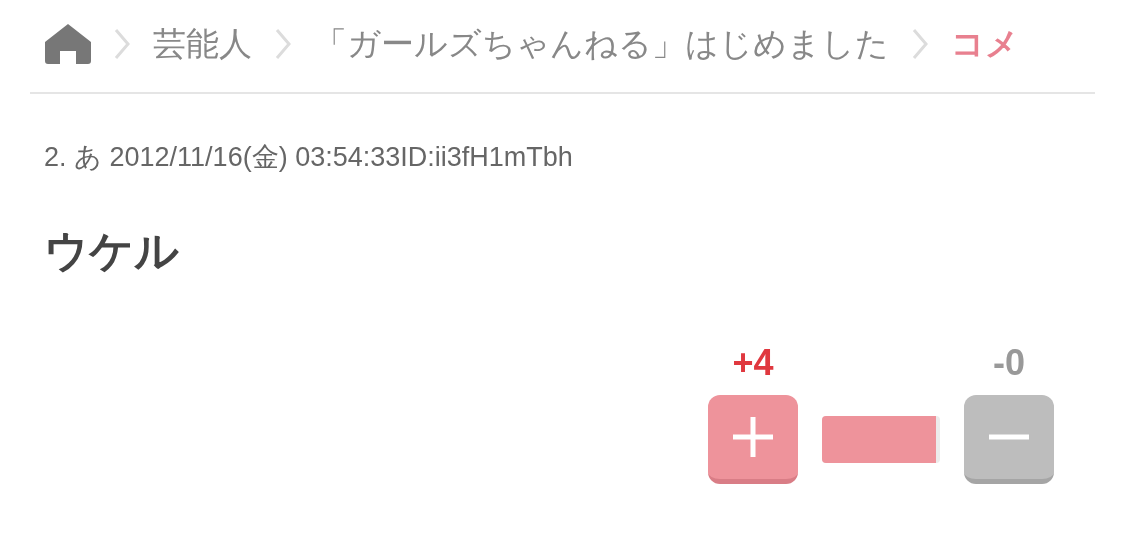 This screenshot has height=533, width=1125. Describe the element at coordinates (601, 44) in the screenshot. I see `breadcrumb-link: 「ガールズちゃんねる」はじめました` at that location.